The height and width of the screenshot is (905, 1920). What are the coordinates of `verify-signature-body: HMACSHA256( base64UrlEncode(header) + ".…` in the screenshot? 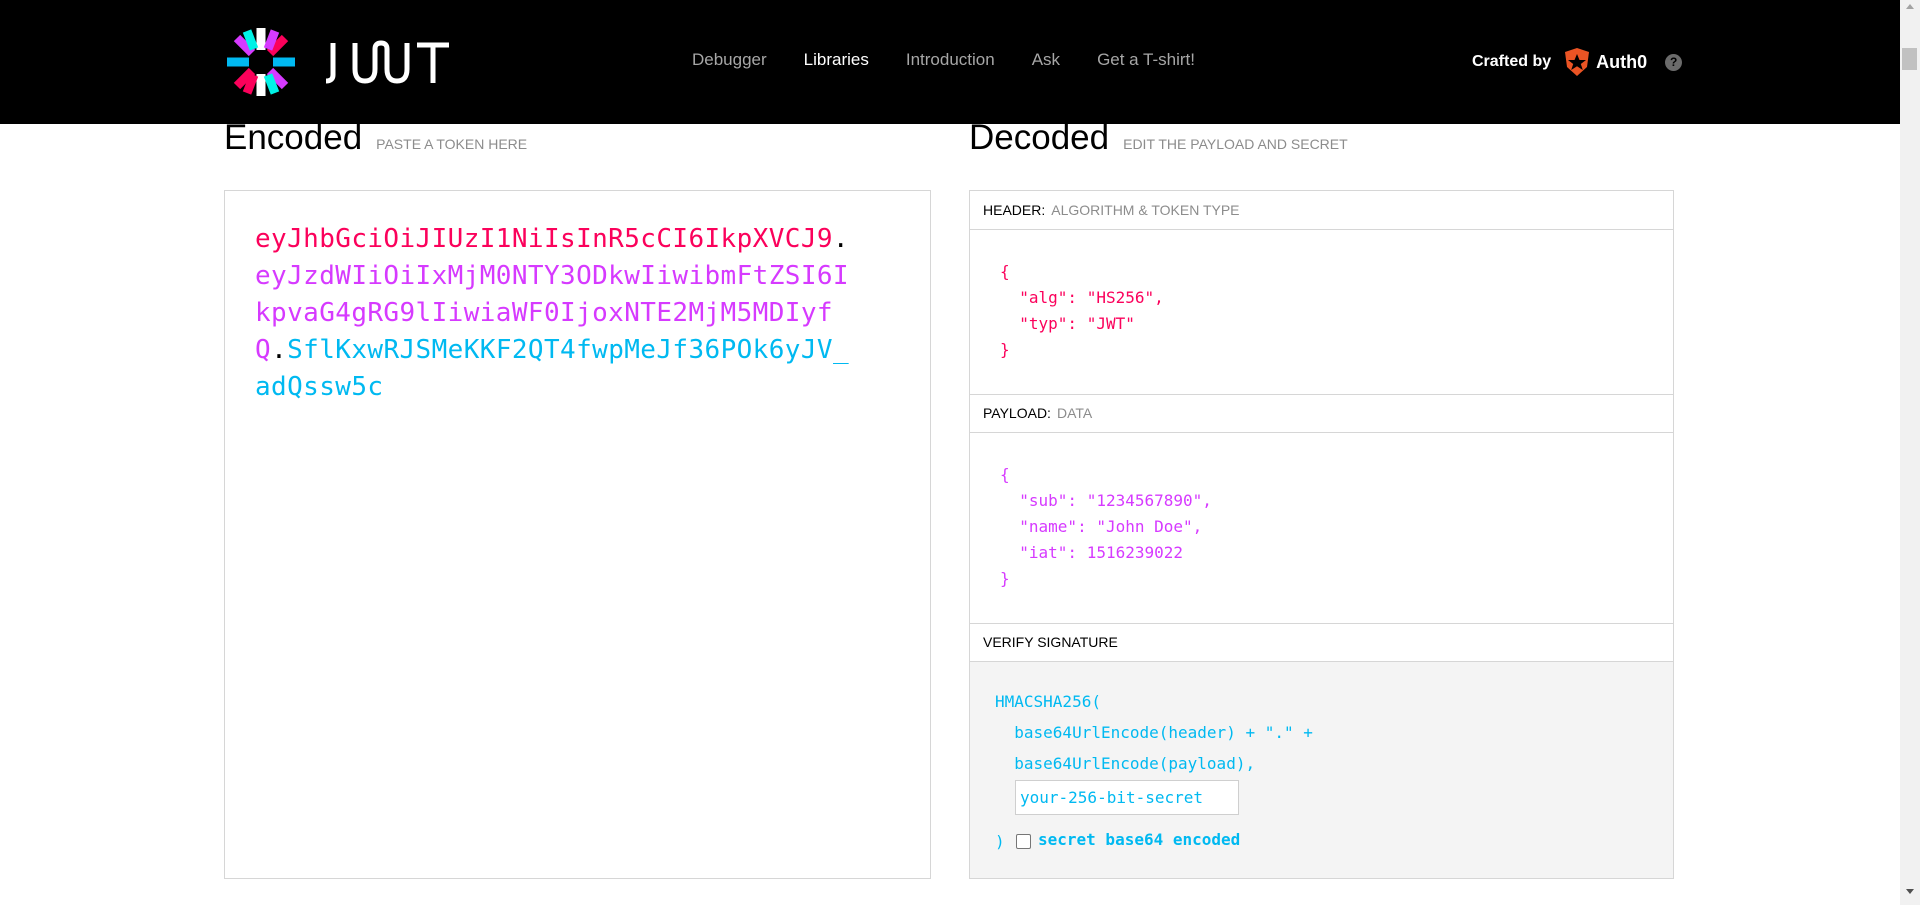 It's located at (1321, 770).